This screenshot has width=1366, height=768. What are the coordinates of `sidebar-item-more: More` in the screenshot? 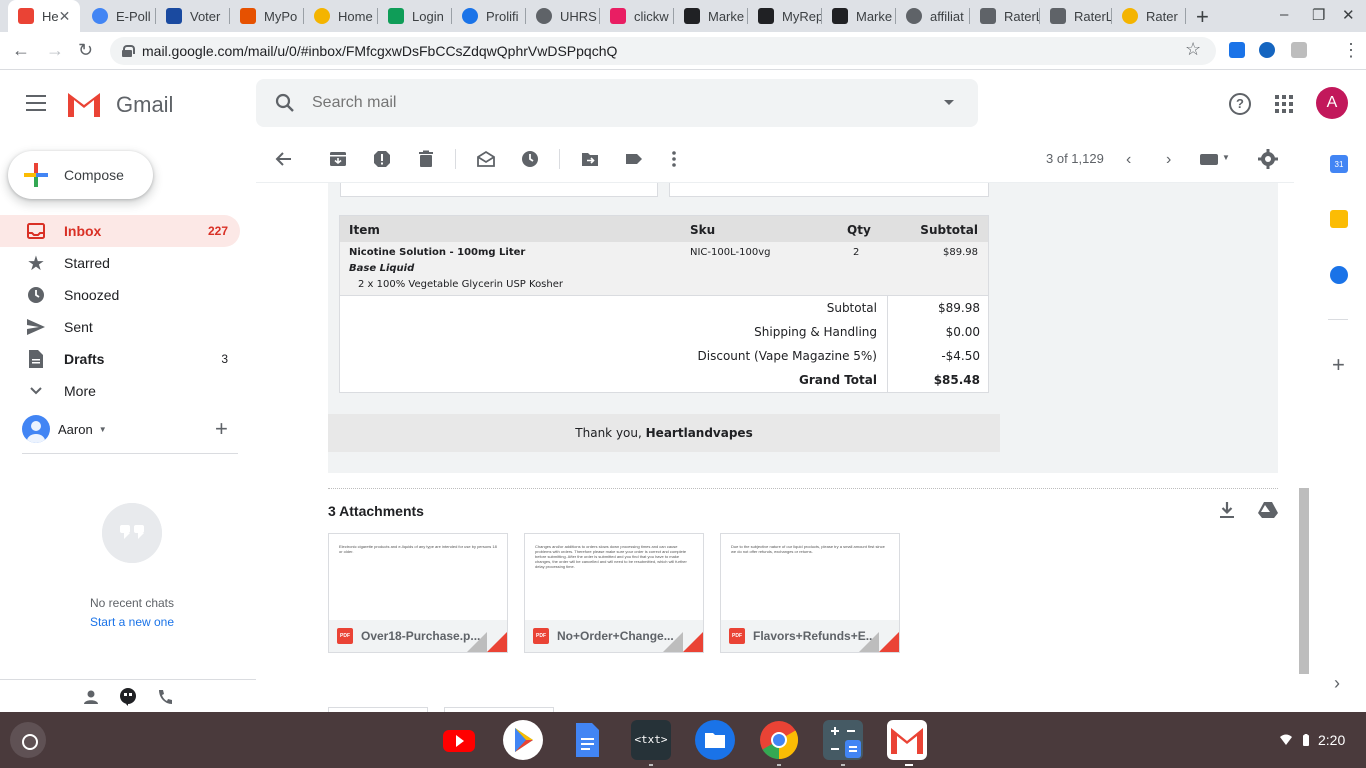 It's located at (120, 391).